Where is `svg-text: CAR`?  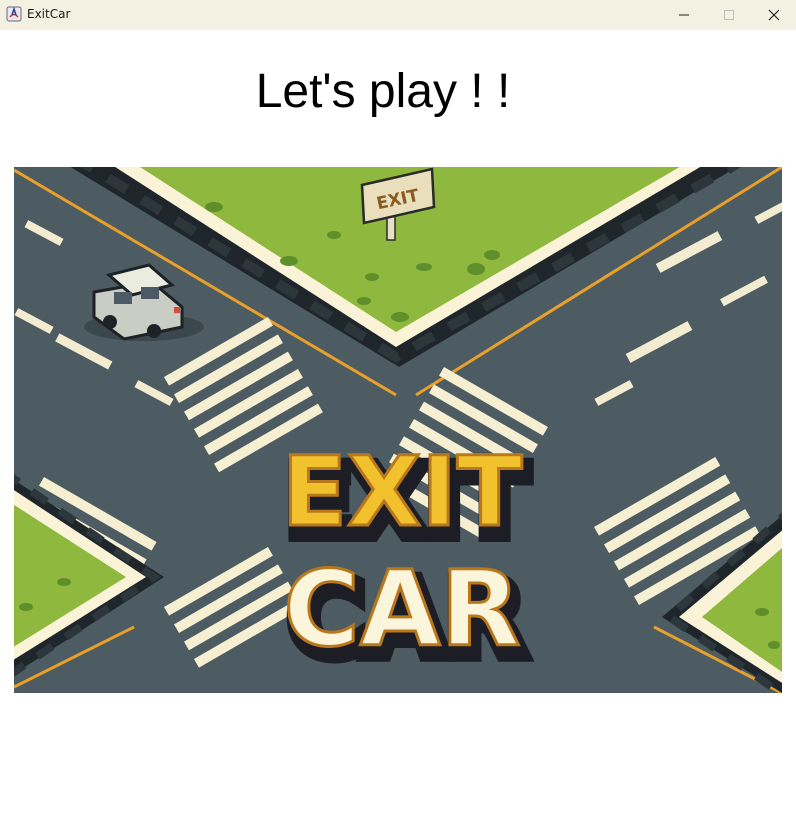 svg-text: CAR is located at coordinates (402, 609).